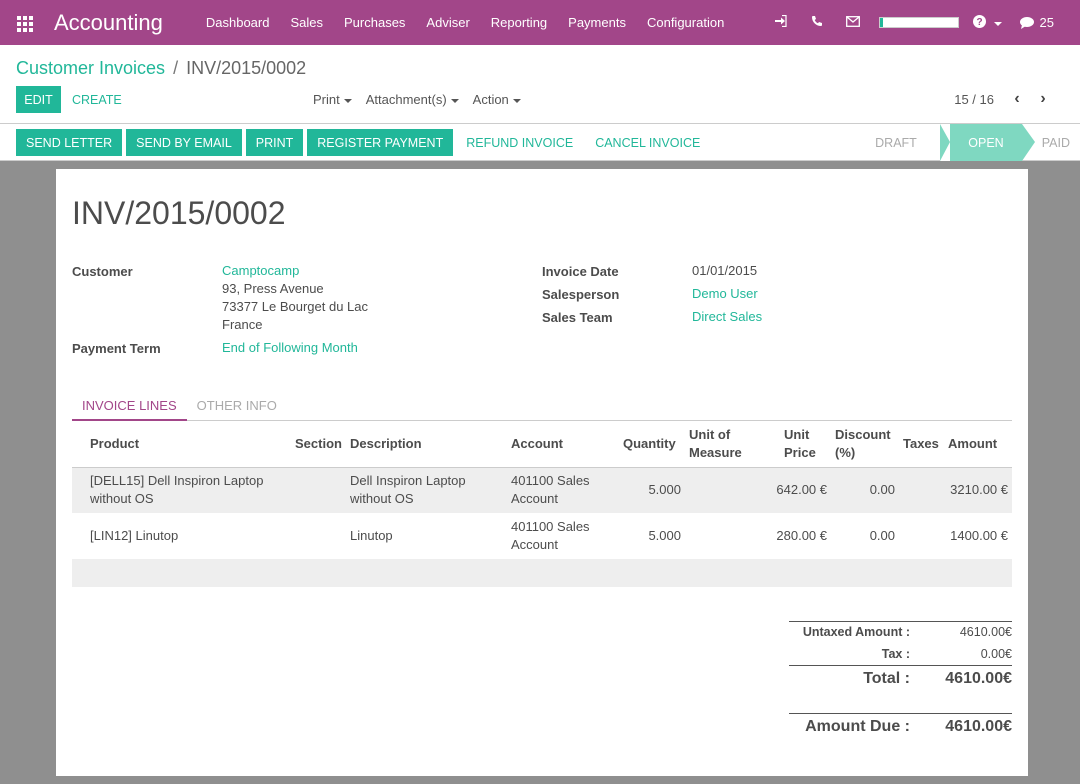  I want to click on col-unit-price: Unit Price, so click(800, 444).